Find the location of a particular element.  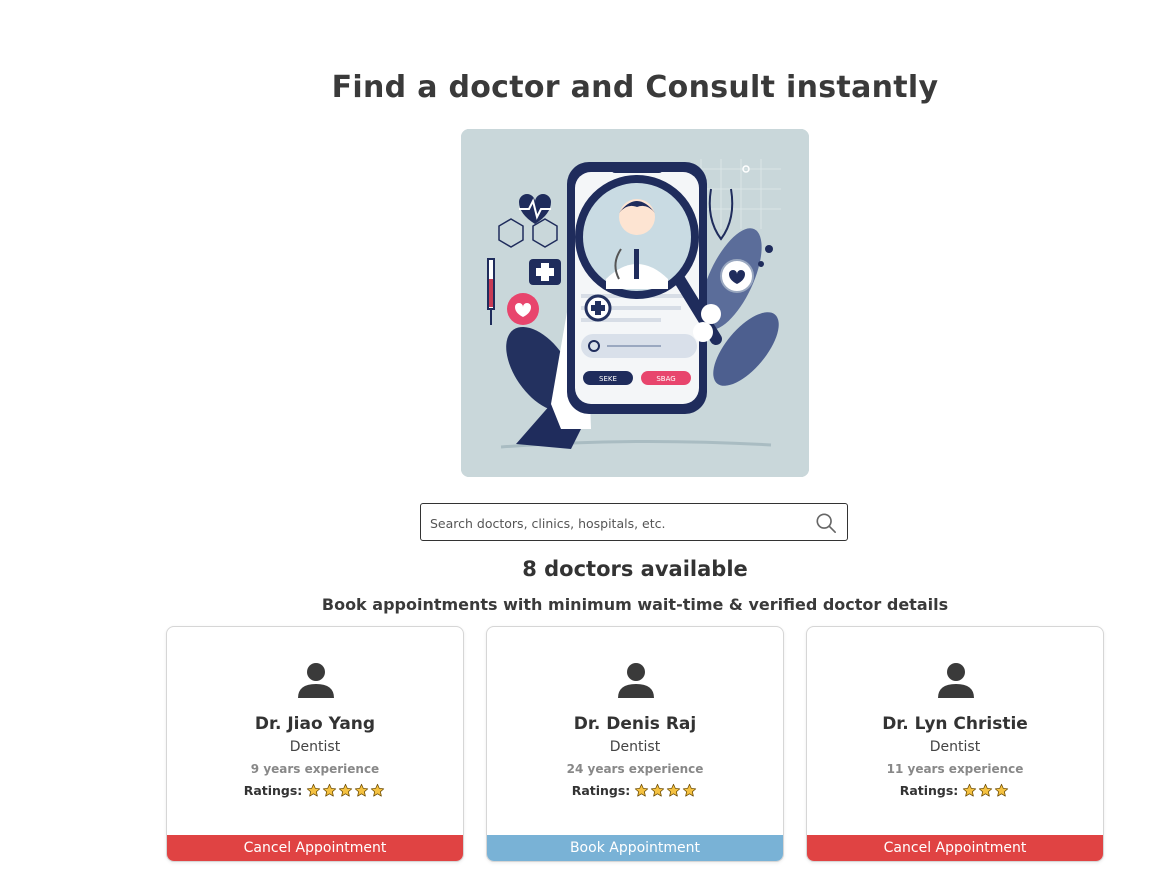

doctor-count: 8 doctors available is located at coordinates (635, 569).